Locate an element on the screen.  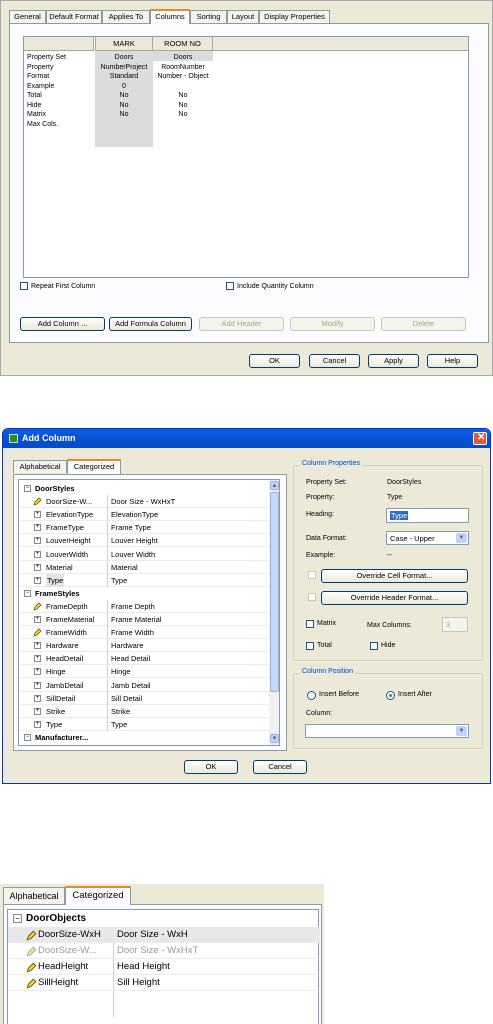
cell-value: 0 is located at coordinates (124, 86).